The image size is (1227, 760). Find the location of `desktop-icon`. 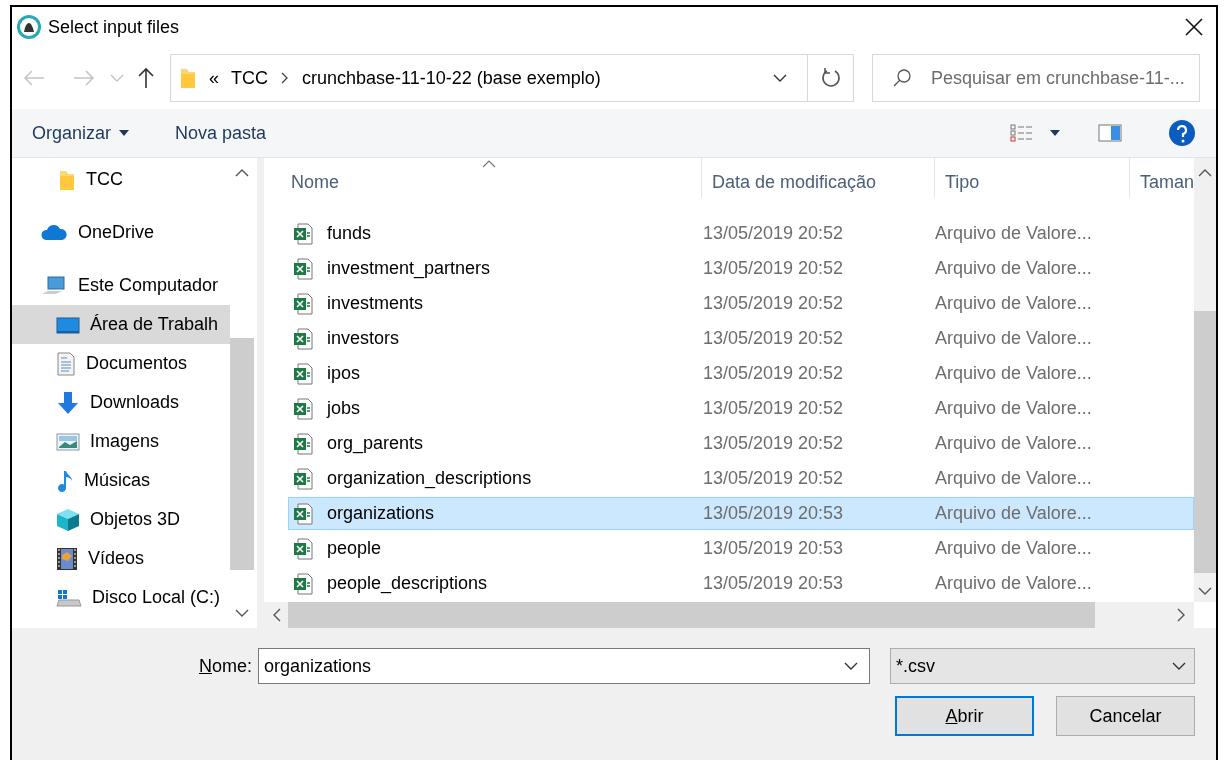

desktop-icon is located at coordinates (68, 324).